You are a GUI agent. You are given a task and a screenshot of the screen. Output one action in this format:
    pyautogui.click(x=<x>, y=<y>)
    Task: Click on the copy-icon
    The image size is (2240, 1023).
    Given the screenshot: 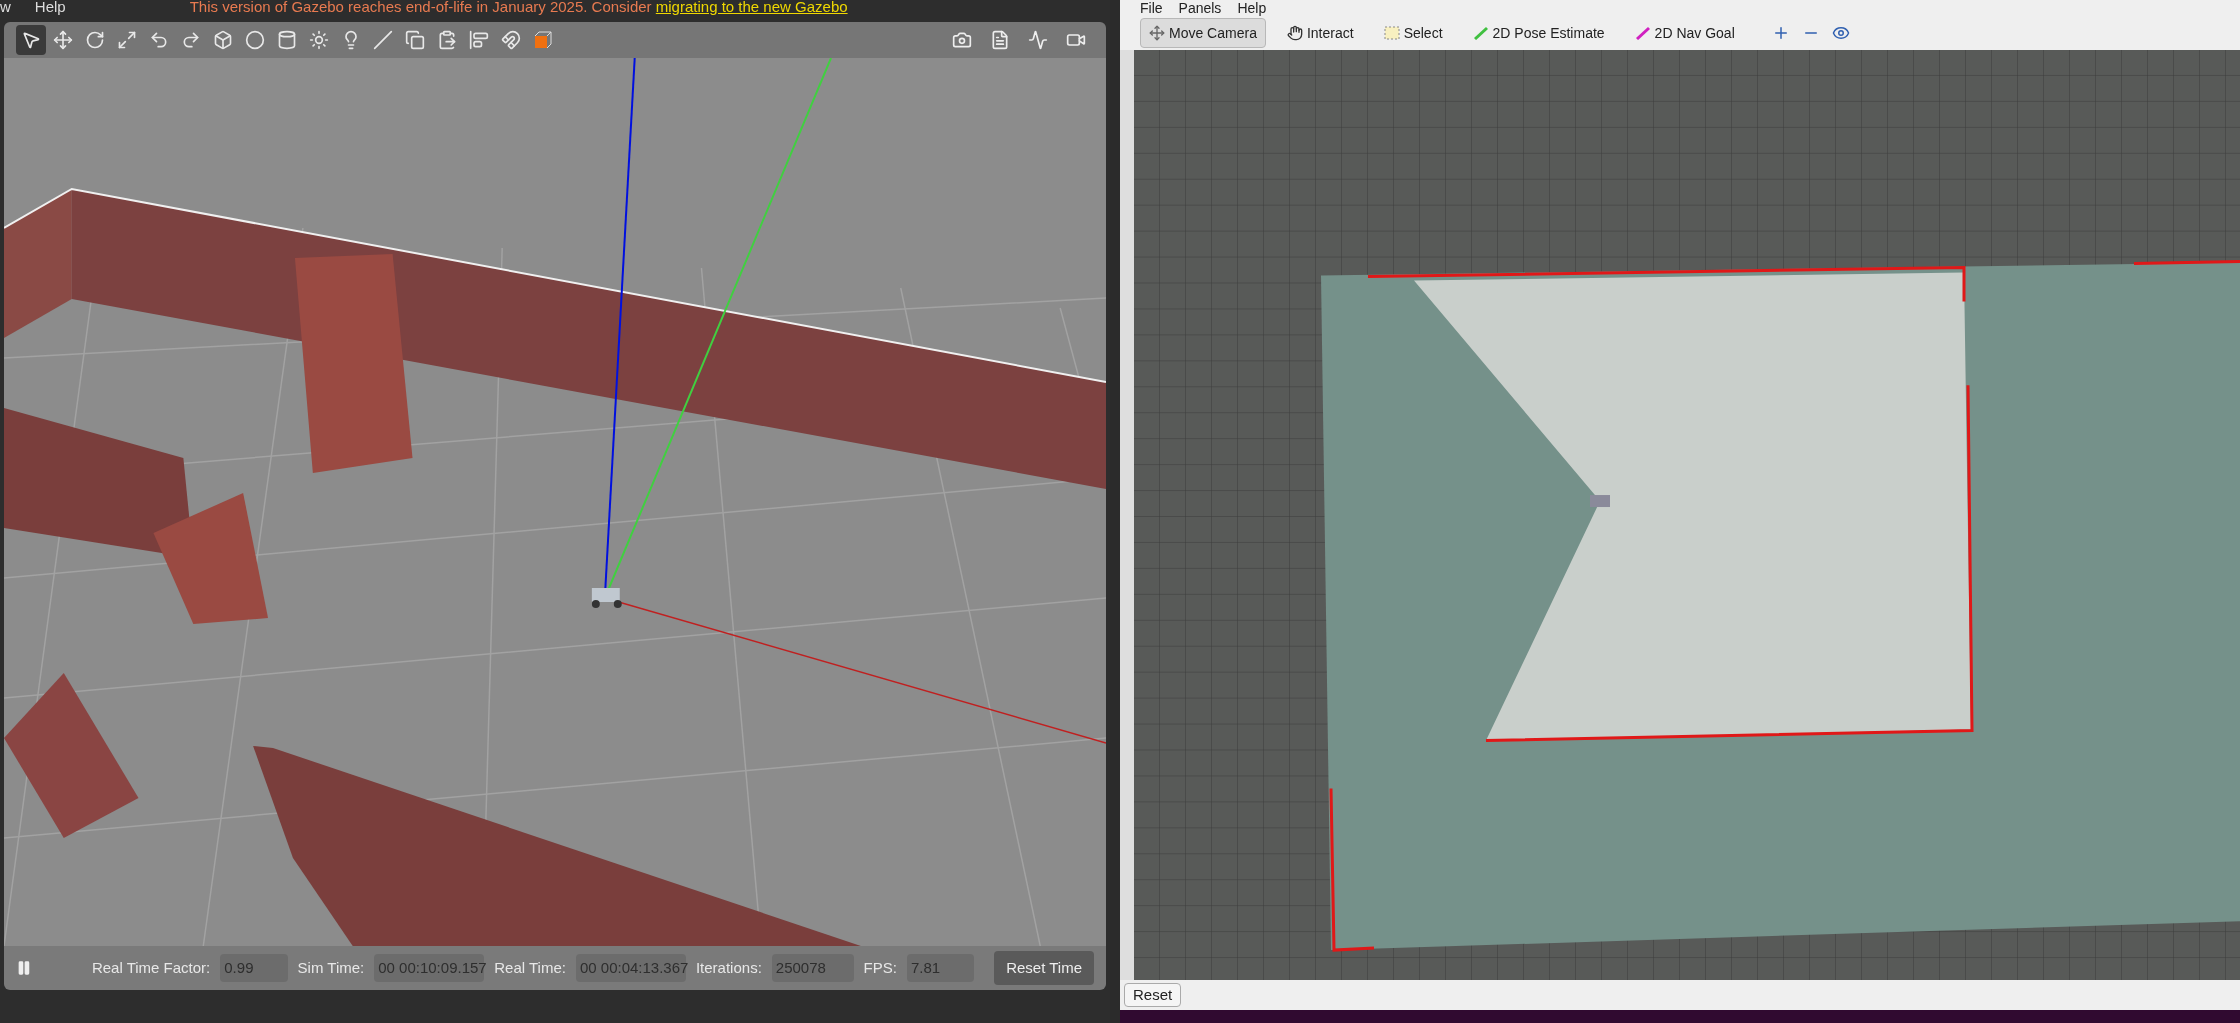 What is the action you would take?
    pyautogui.click(x=415, y=40)
    